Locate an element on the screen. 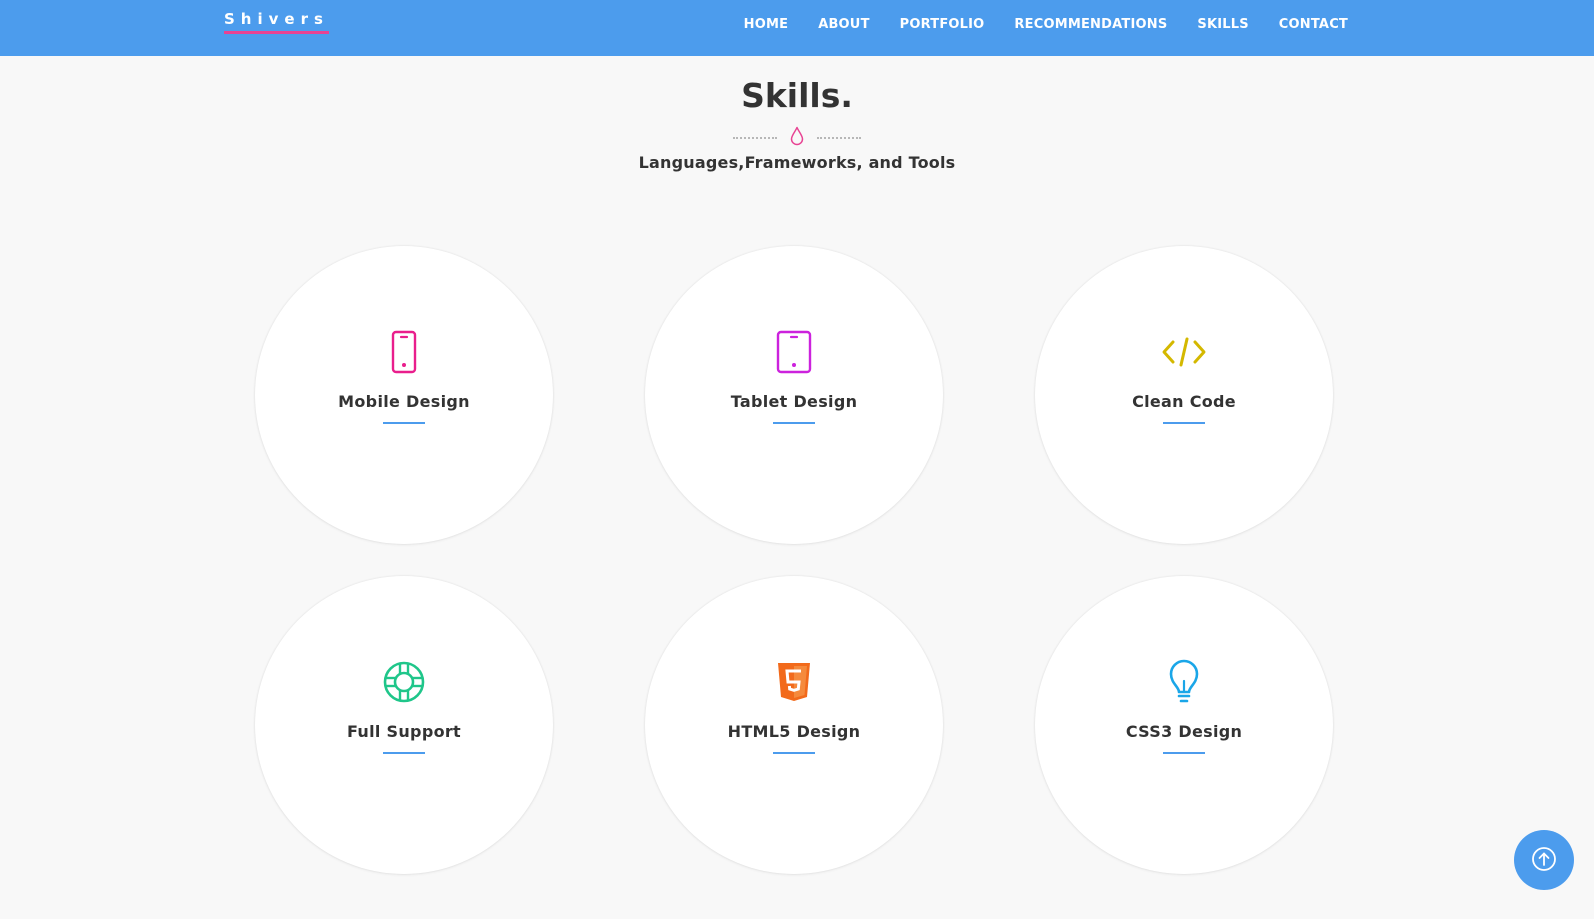 The height and width of the screenshot is (919, 1594). droplet-icon is located at coordinates (797, 138).